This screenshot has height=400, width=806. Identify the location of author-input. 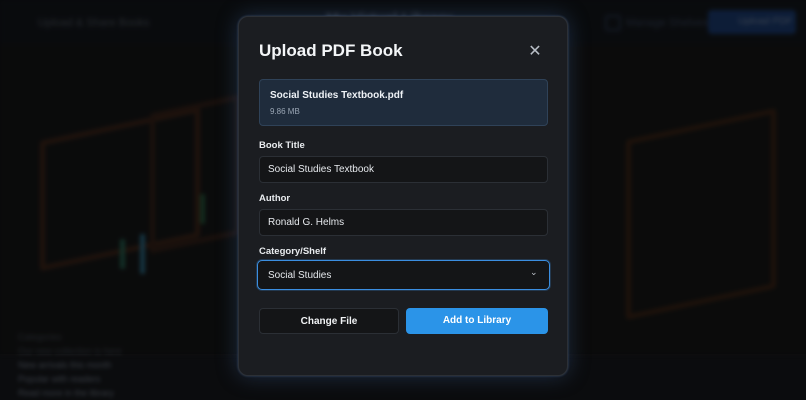
(403, 222).